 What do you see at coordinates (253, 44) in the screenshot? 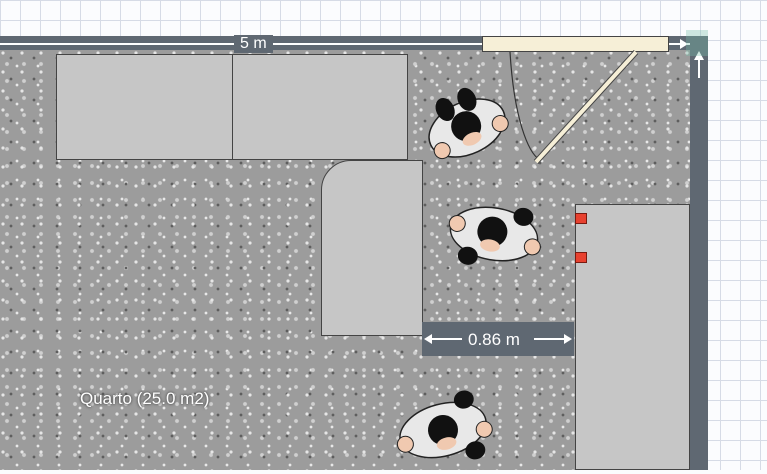
I see `top-dimension-label: 5 m` at bounding box center [253, 44].